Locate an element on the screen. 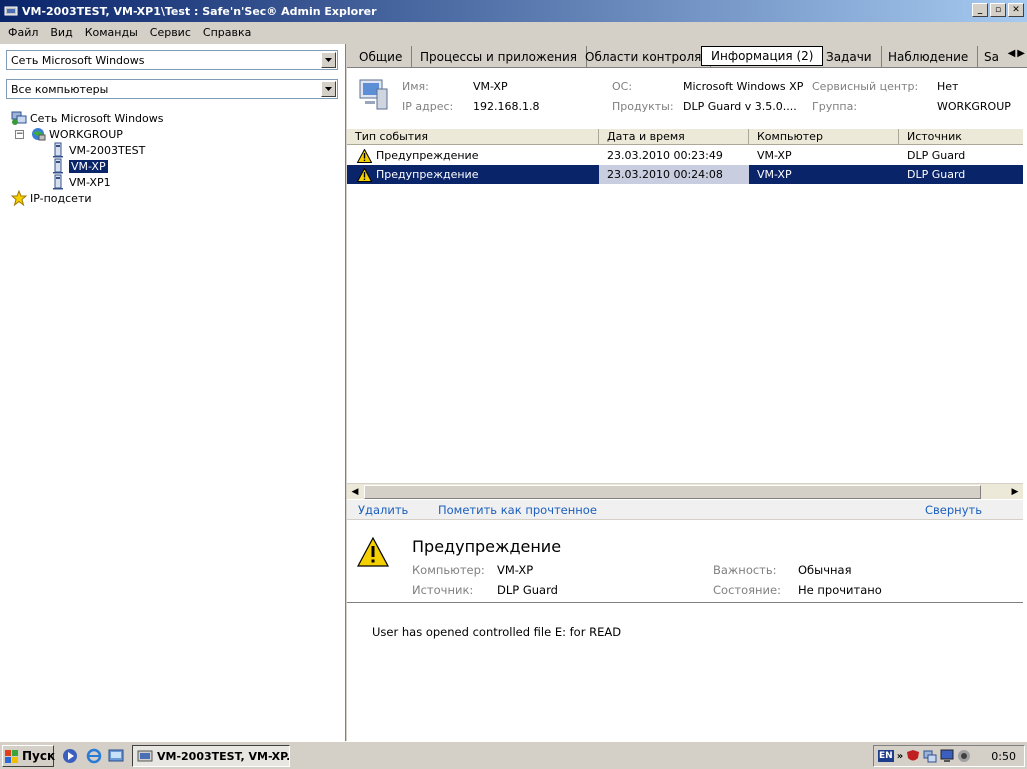 The height and width of the screenshot is (769, 1027). tree-root: Сеть Microsoft Windows is located at coordinates (87, 118).